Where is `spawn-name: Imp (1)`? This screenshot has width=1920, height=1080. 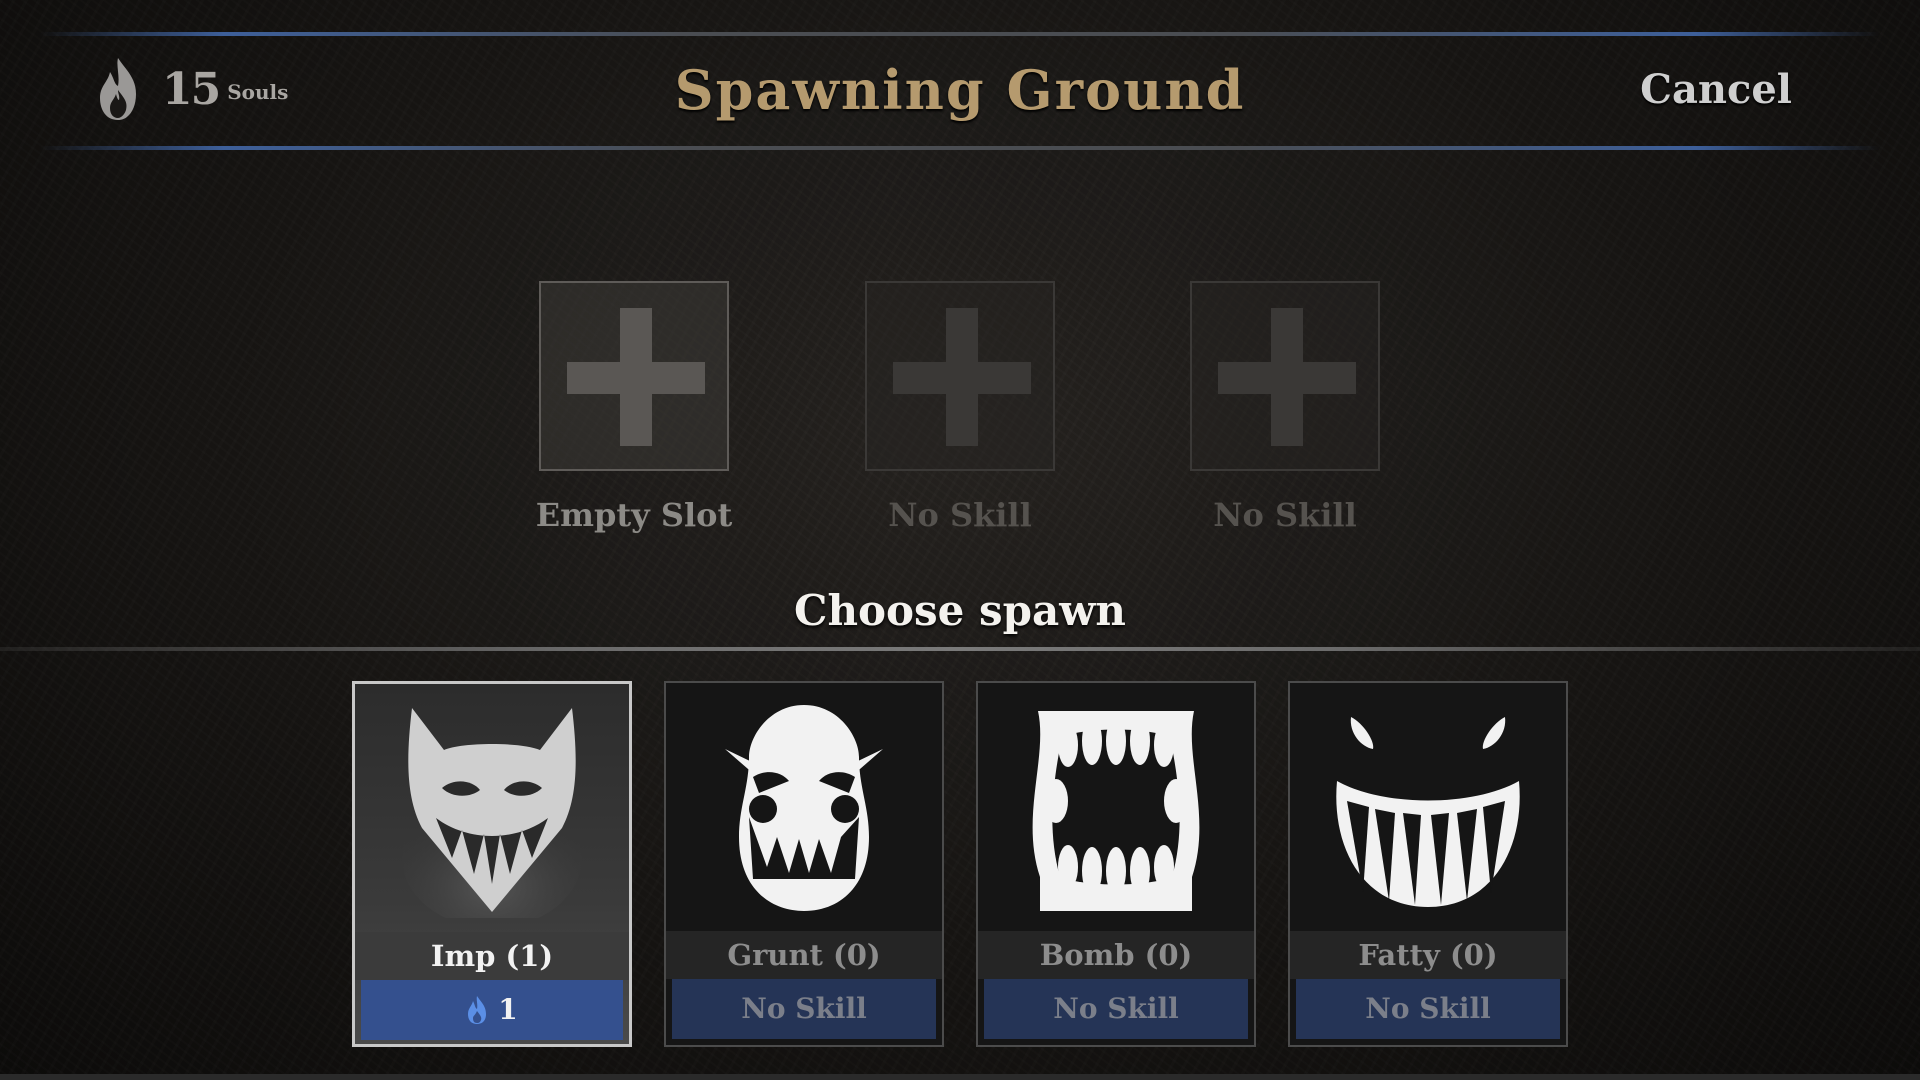
spawn-name: Imp (1) is located at coordinates (492, 956).